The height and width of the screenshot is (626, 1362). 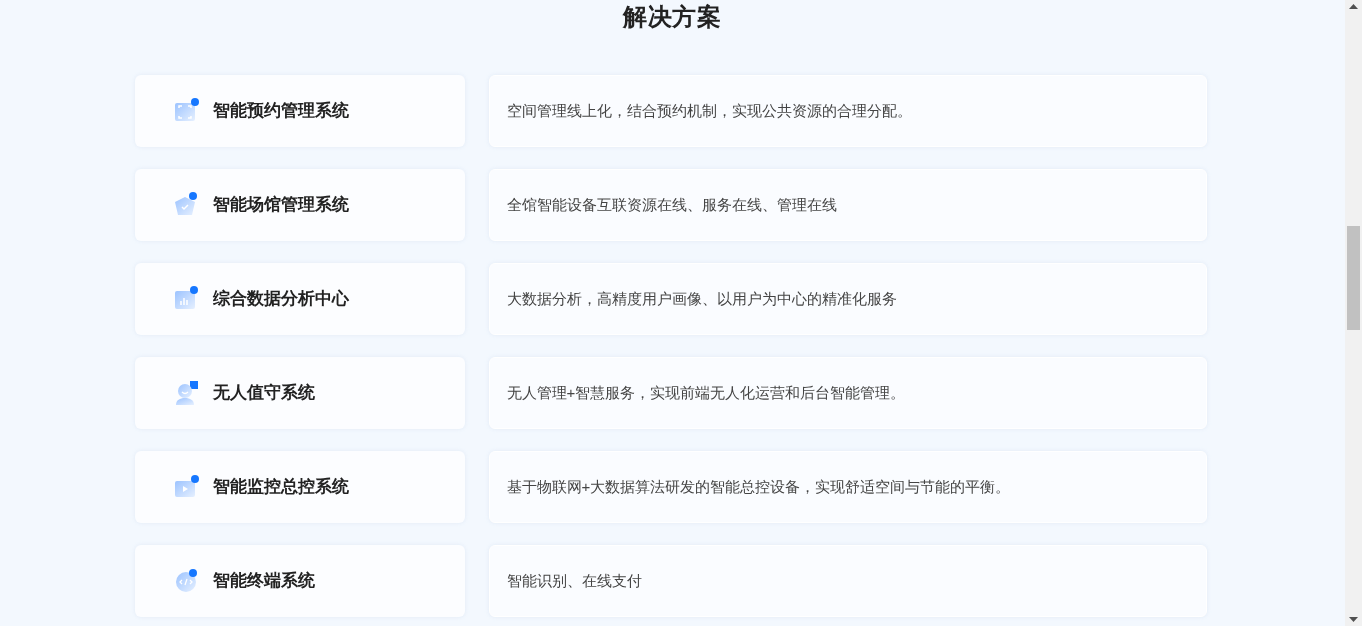 I want to click on solution-description: 智能识别、在线支付, so click(x=574, y=580).